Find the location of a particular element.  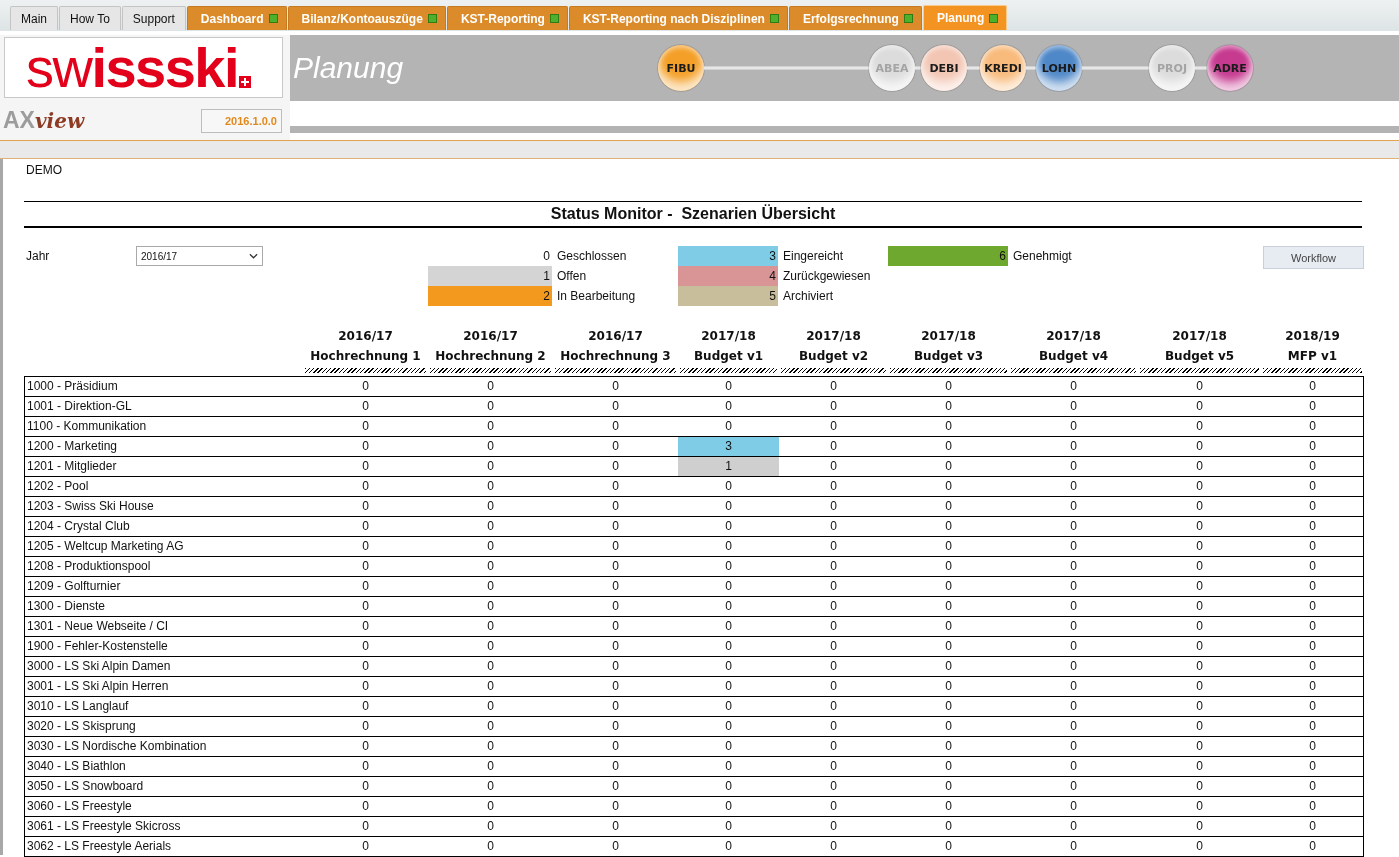

row-label: 3062 - LS Freestyle Aerials is located at coordinates (99, 846).